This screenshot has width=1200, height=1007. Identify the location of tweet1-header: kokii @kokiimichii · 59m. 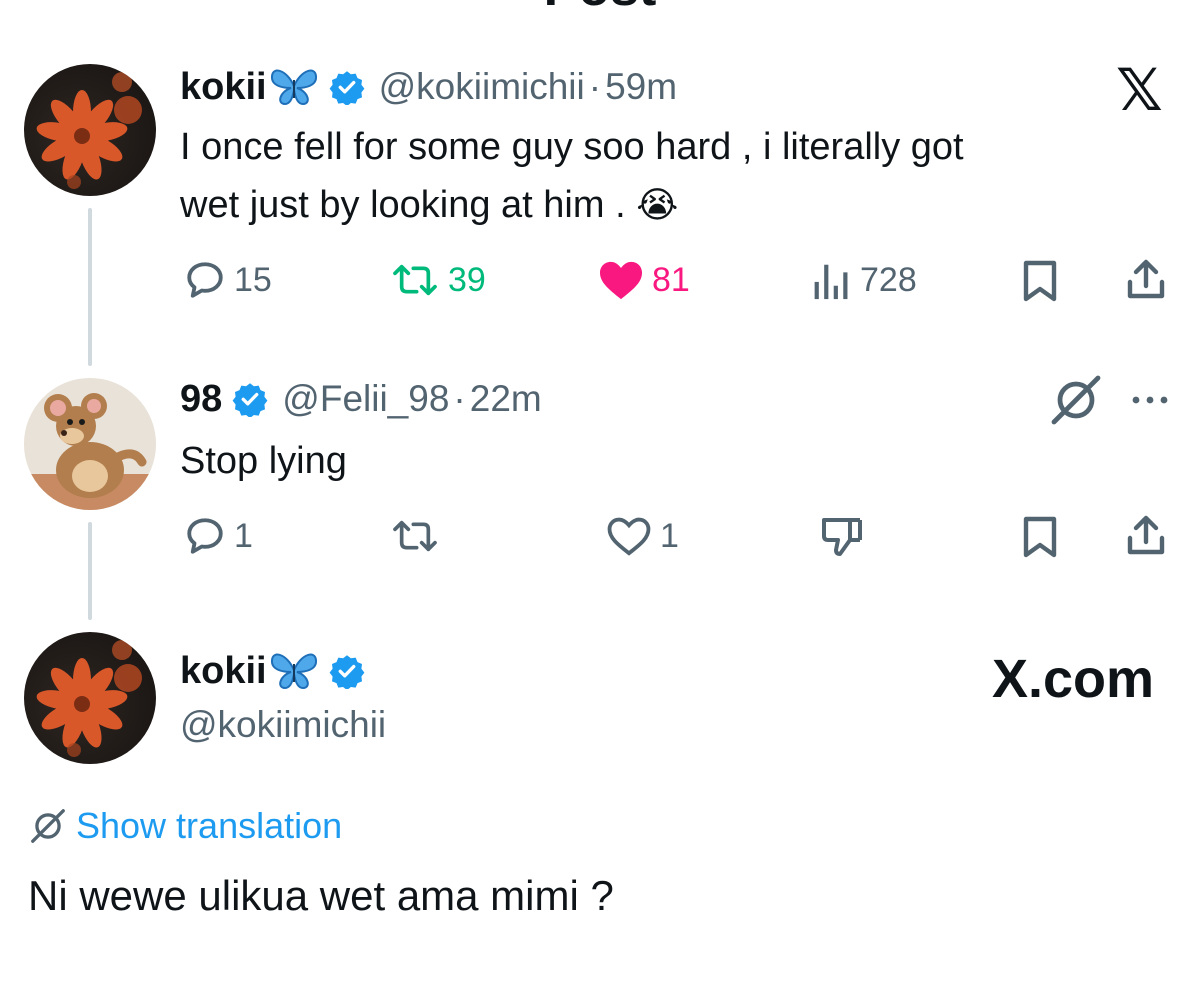
(428, 87).